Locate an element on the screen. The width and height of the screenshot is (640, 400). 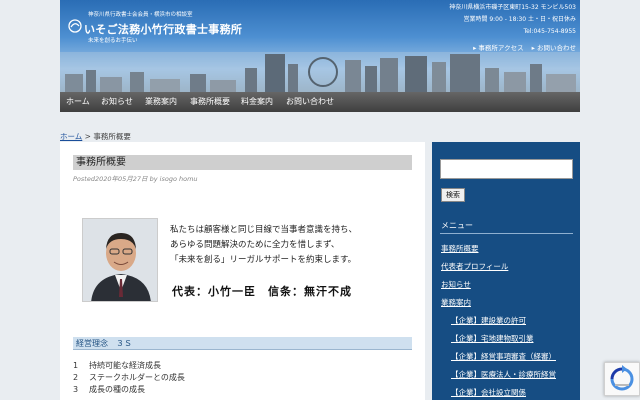
address-text: 神奈川県横浜市磯子区東町15-32 モンビル503 is located at coordinates (512, 7).